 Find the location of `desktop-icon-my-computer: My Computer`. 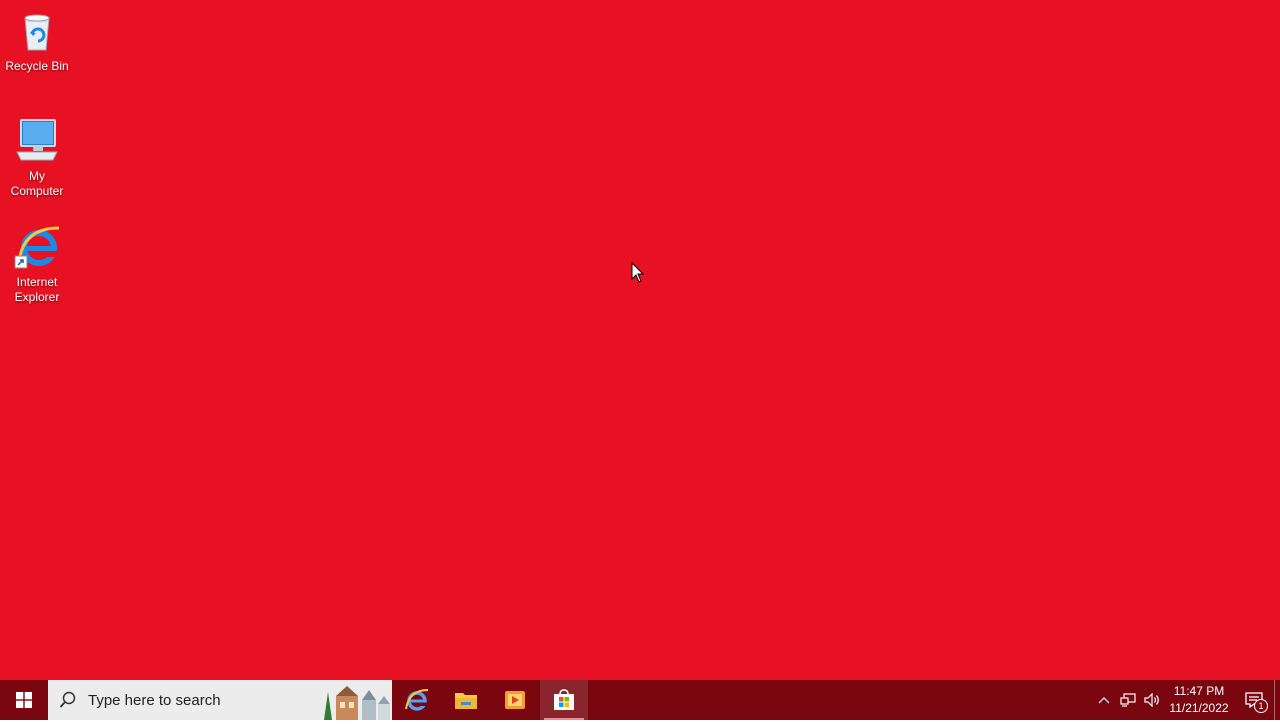

desktop-icon-my-computer: My Computer is located at coordinates (37, 157).